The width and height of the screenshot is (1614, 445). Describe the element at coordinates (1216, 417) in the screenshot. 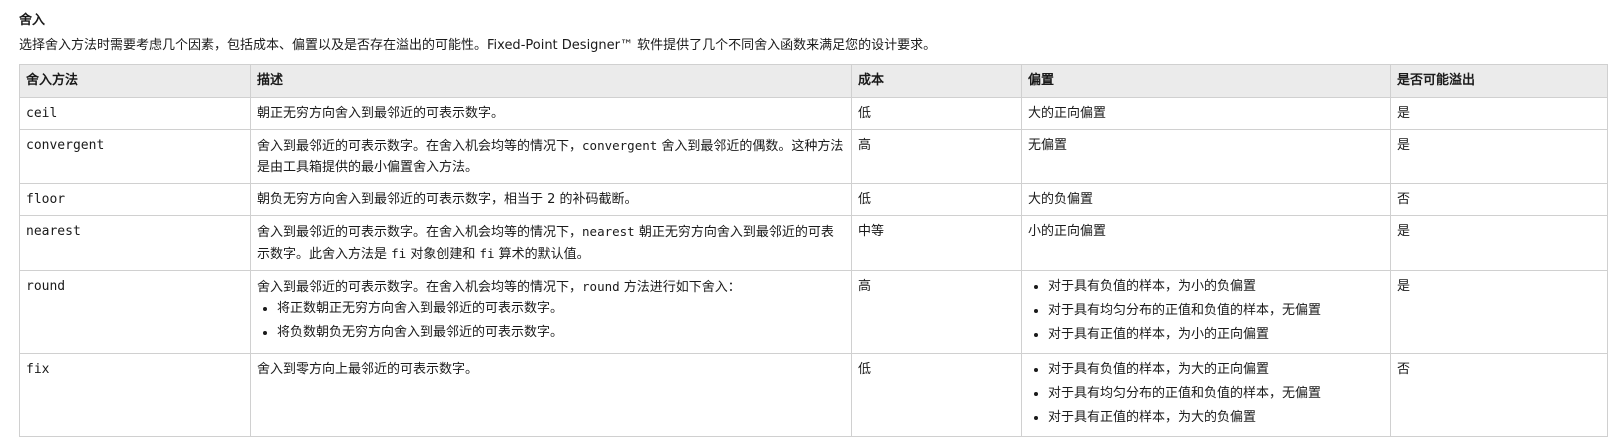

I see `list-item: 对于具有正值的样本，为大的负偏置` at that location.